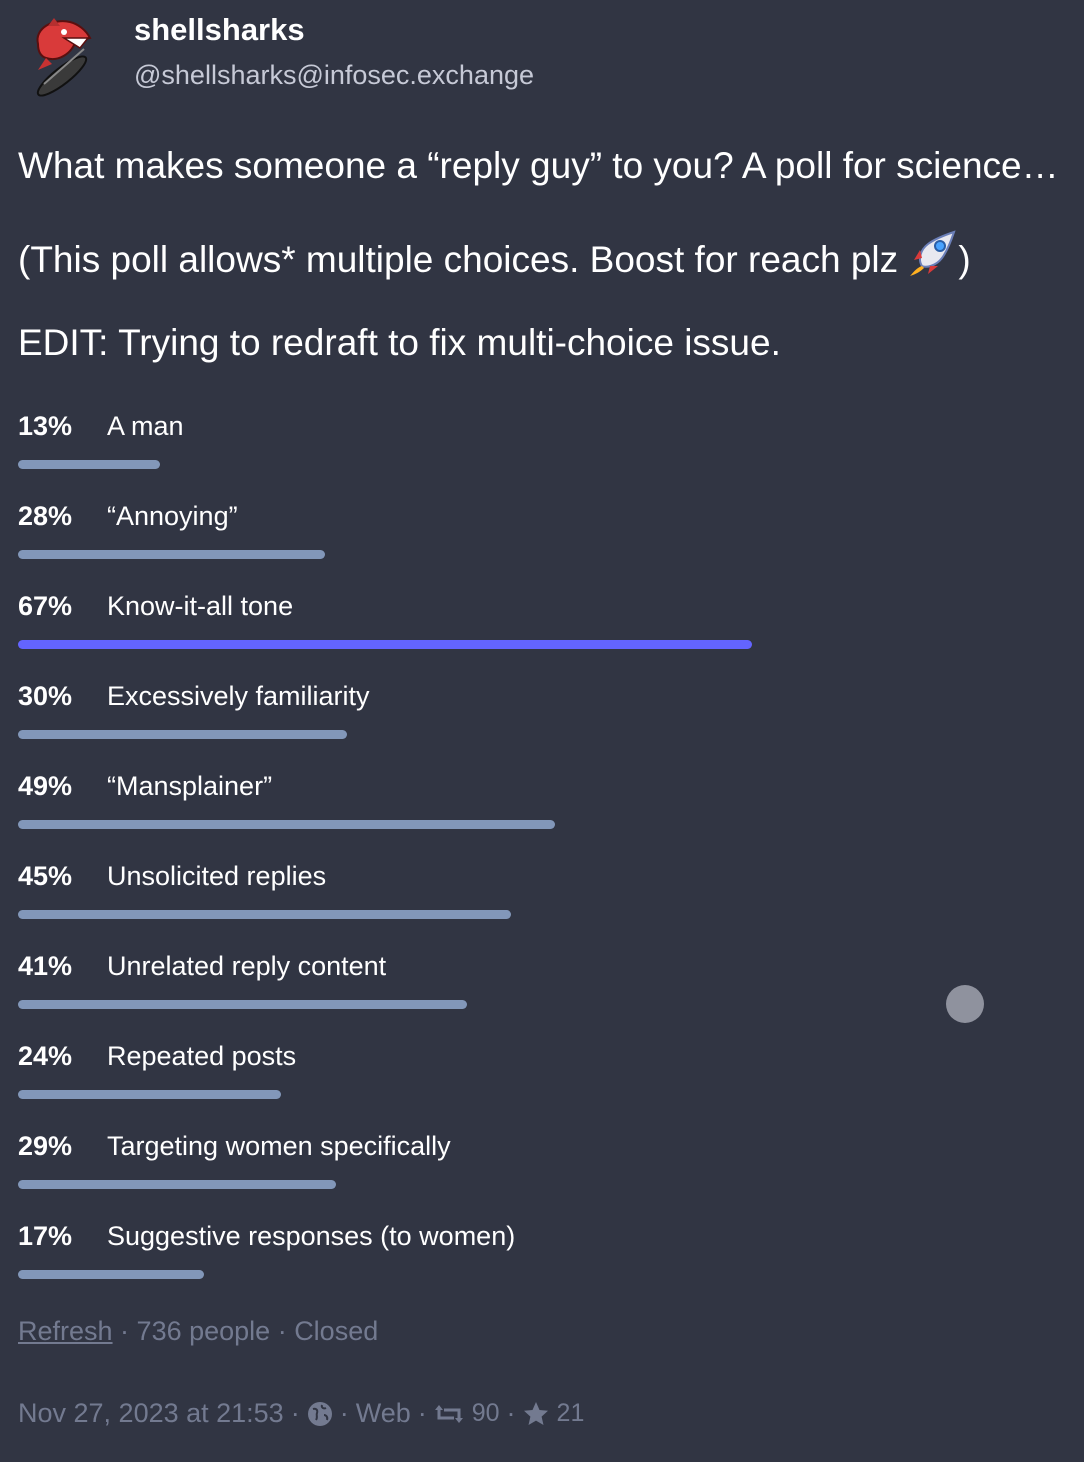 The image size is (1084, 1462). What do you see at coordinates (319, 1413) in the screenshot?
I see `globe-icon` at bounding box center [319, 1413].